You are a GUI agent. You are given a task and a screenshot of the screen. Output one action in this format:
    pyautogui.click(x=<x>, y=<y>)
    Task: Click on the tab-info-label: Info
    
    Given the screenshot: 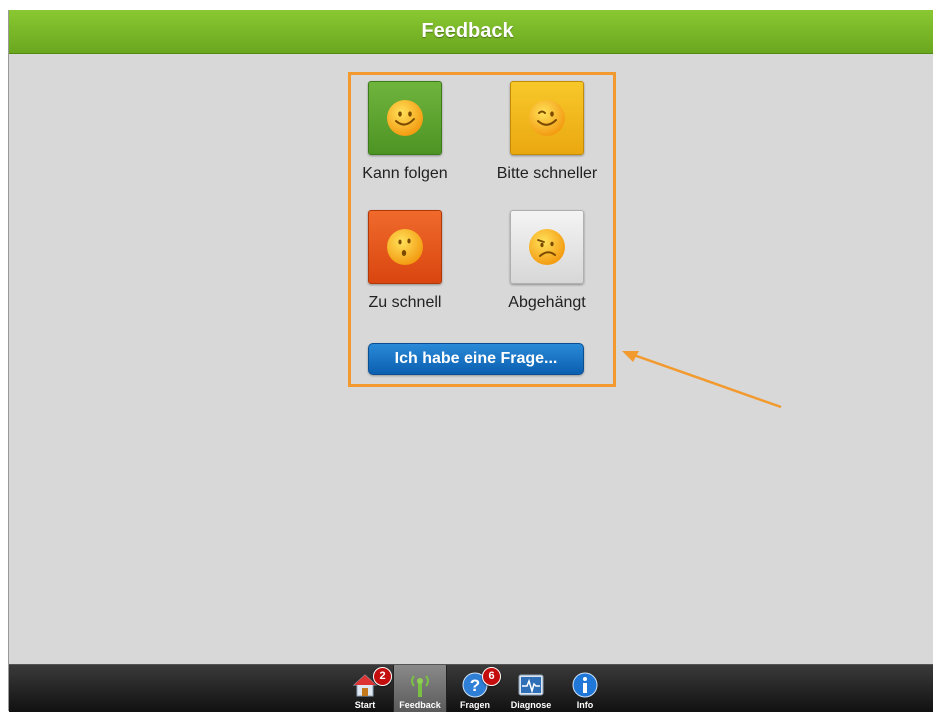 What is the action you would take?
    pyautogui.click(x=585, y=705)
    